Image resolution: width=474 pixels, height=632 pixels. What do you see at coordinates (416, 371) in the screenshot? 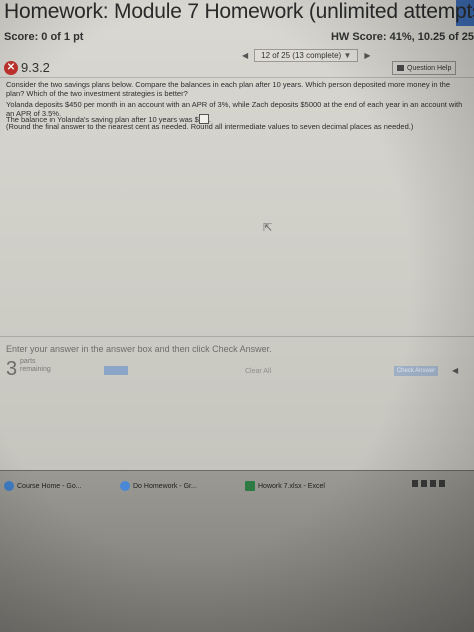
I see `check-answer-button: Check Answer` at bounding box center [416, 371].